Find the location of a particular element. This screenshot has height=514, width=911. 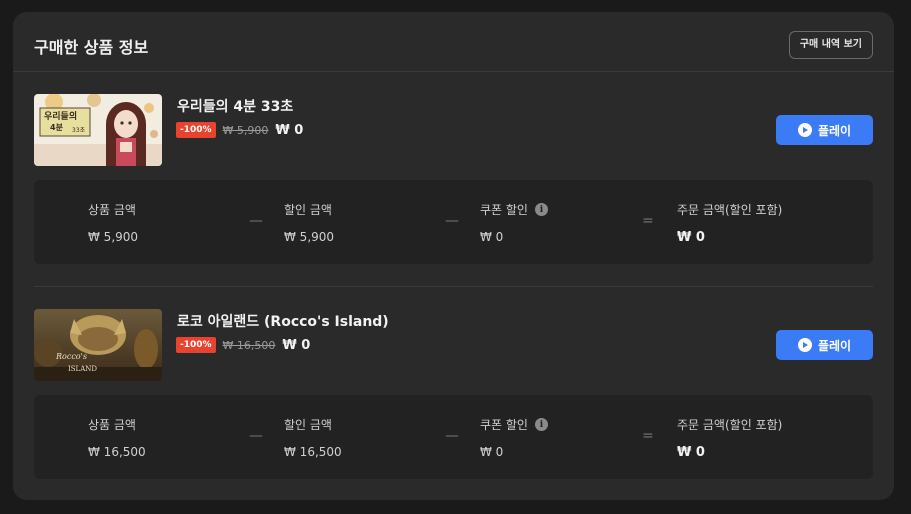

product-name: 로코 아일랜드 (Rocco's Island) is located at coordinates (283, 321).